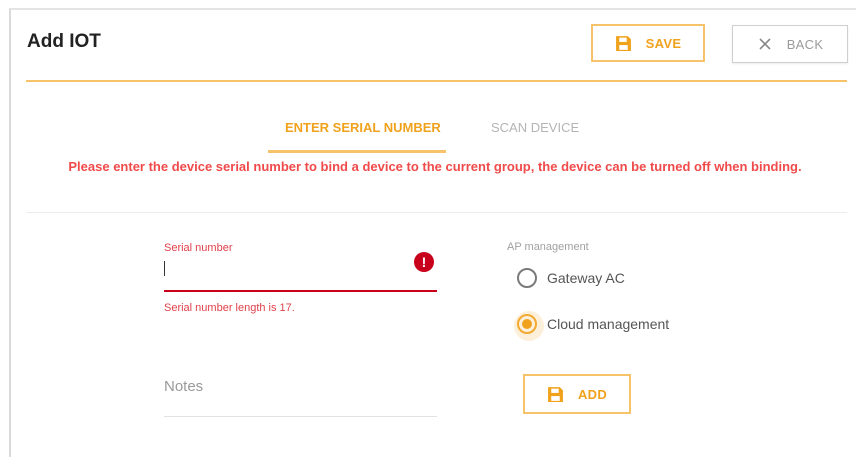 The image size is (856, 457). I want to click on page-title: Add IOT, so click(64, 41).